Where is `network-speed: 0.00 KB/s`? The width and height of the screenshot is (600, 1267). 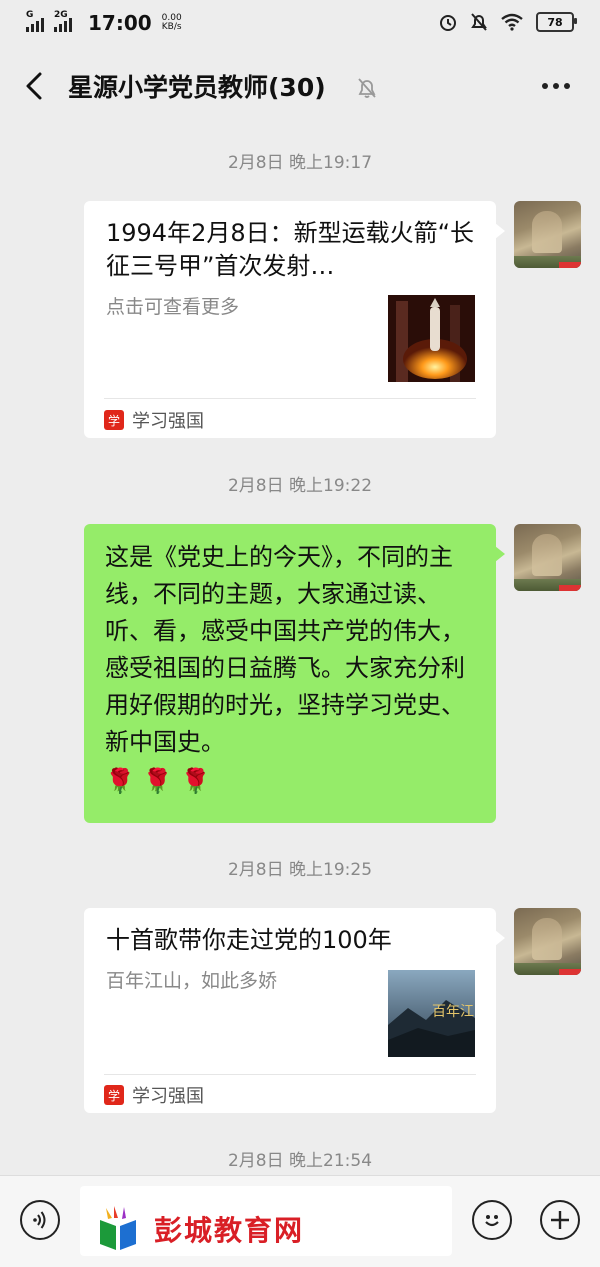
network-speed: 0.00 KB/s is located at coordinates (172, 23).